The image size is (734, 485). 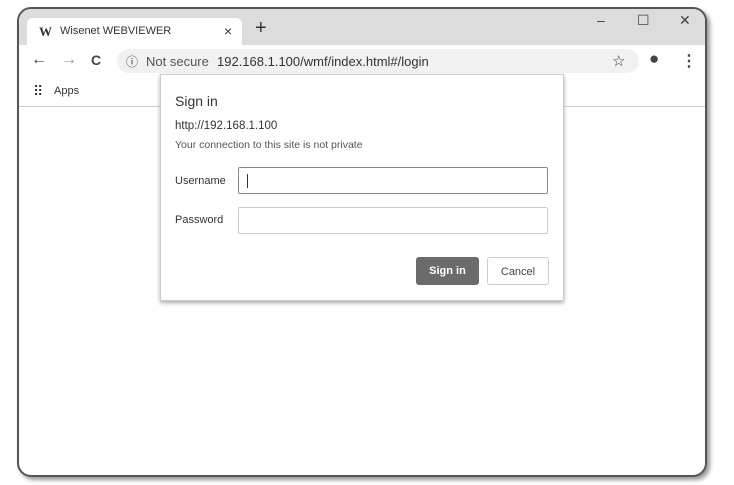 What do you see at coordinates (96, 60) in the screenshot?
I see `reload-icon: C` at bounding box center [96, 60].